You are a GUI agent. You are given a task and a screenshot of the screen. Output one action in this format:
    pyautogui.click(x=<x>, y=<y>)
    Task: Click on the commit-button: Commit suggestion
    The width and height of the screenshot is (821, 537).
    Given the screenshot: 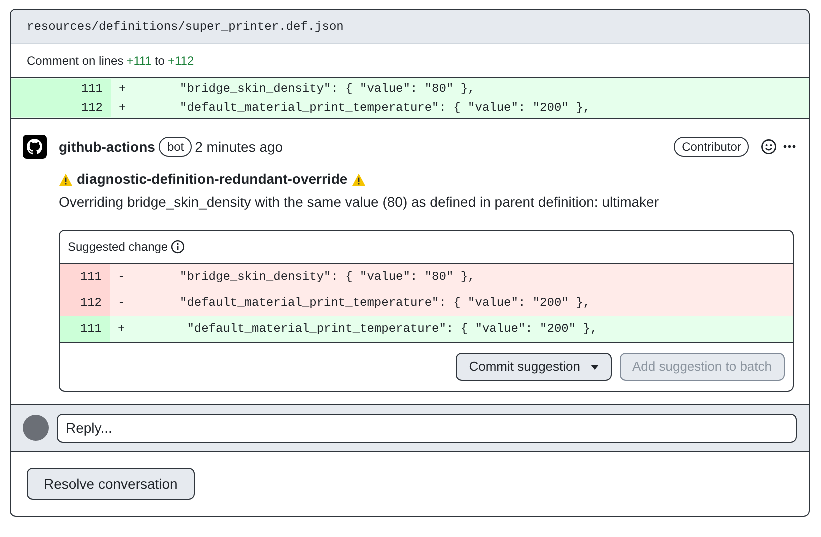 What is the action you would take?
    pyautogui.click(x=534, y=367)
    